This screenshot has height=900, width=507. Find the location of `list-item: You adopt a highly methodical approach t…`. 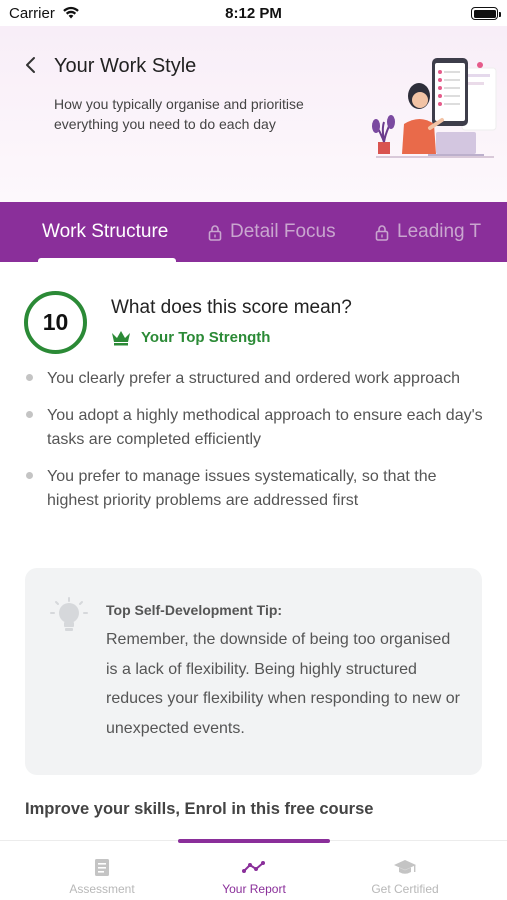

list-item: You adopt a highly methodical approach t… is located at coordinates (254, 428).